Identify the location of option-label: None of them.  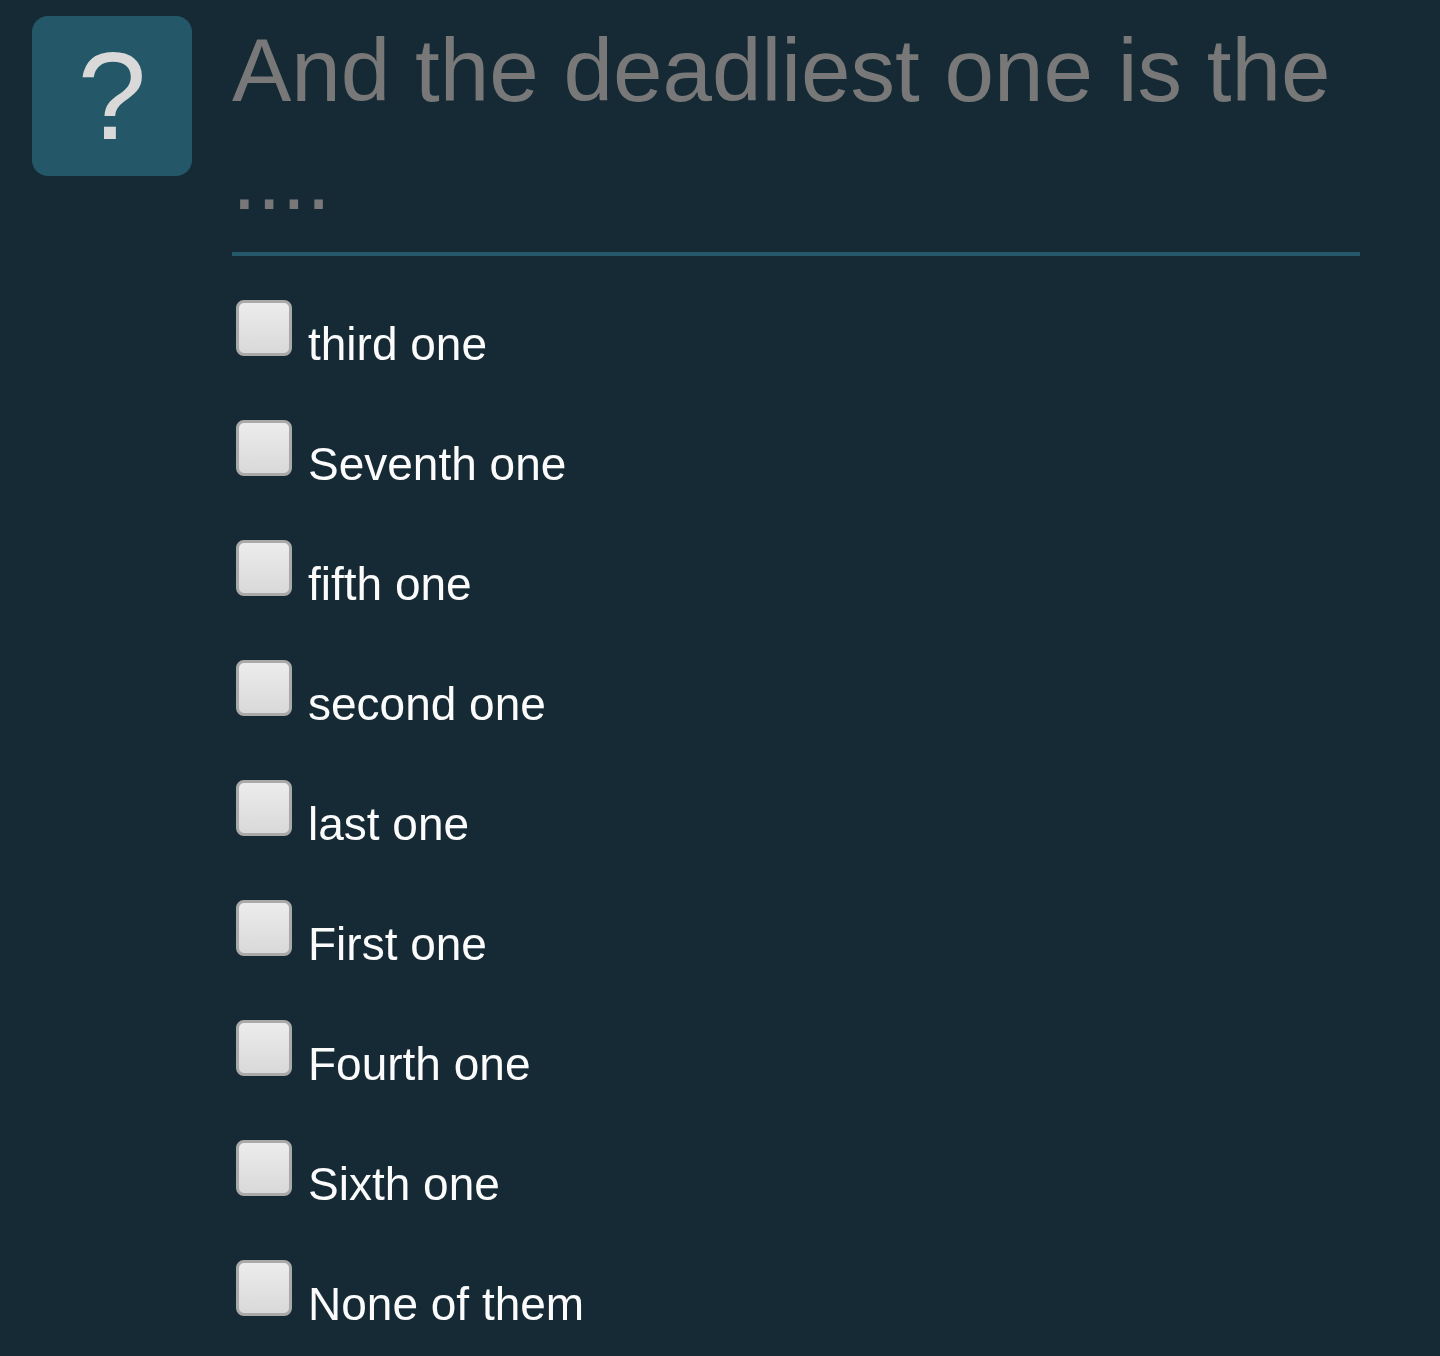
(446, 1304).